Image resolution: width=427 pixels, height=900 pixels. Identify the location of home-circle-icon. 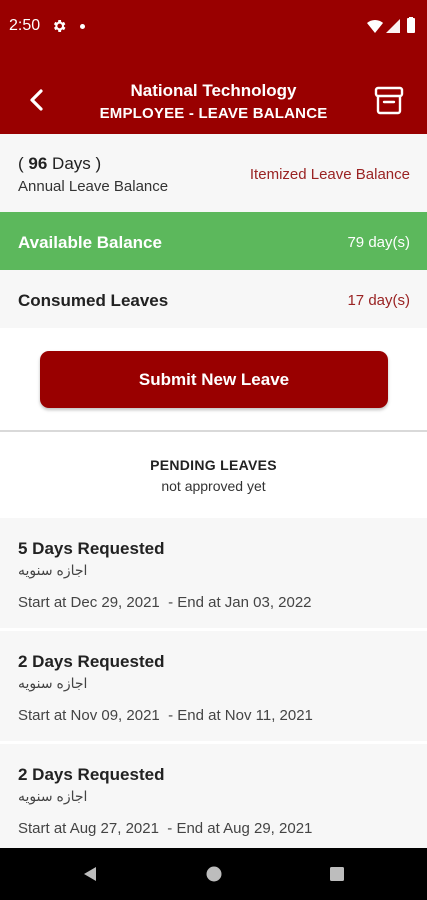
(214, 874).